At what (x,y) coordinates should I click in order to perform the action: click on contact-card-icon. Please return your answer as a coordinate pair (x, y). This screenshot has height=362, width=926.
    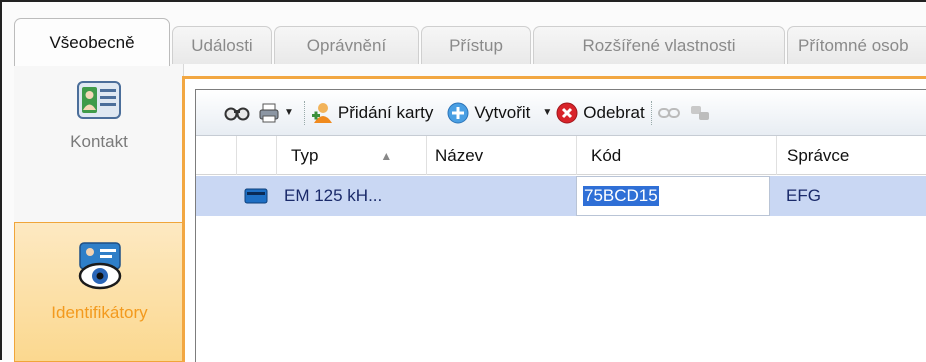
    Looking at the image, I should click on (99, 100).